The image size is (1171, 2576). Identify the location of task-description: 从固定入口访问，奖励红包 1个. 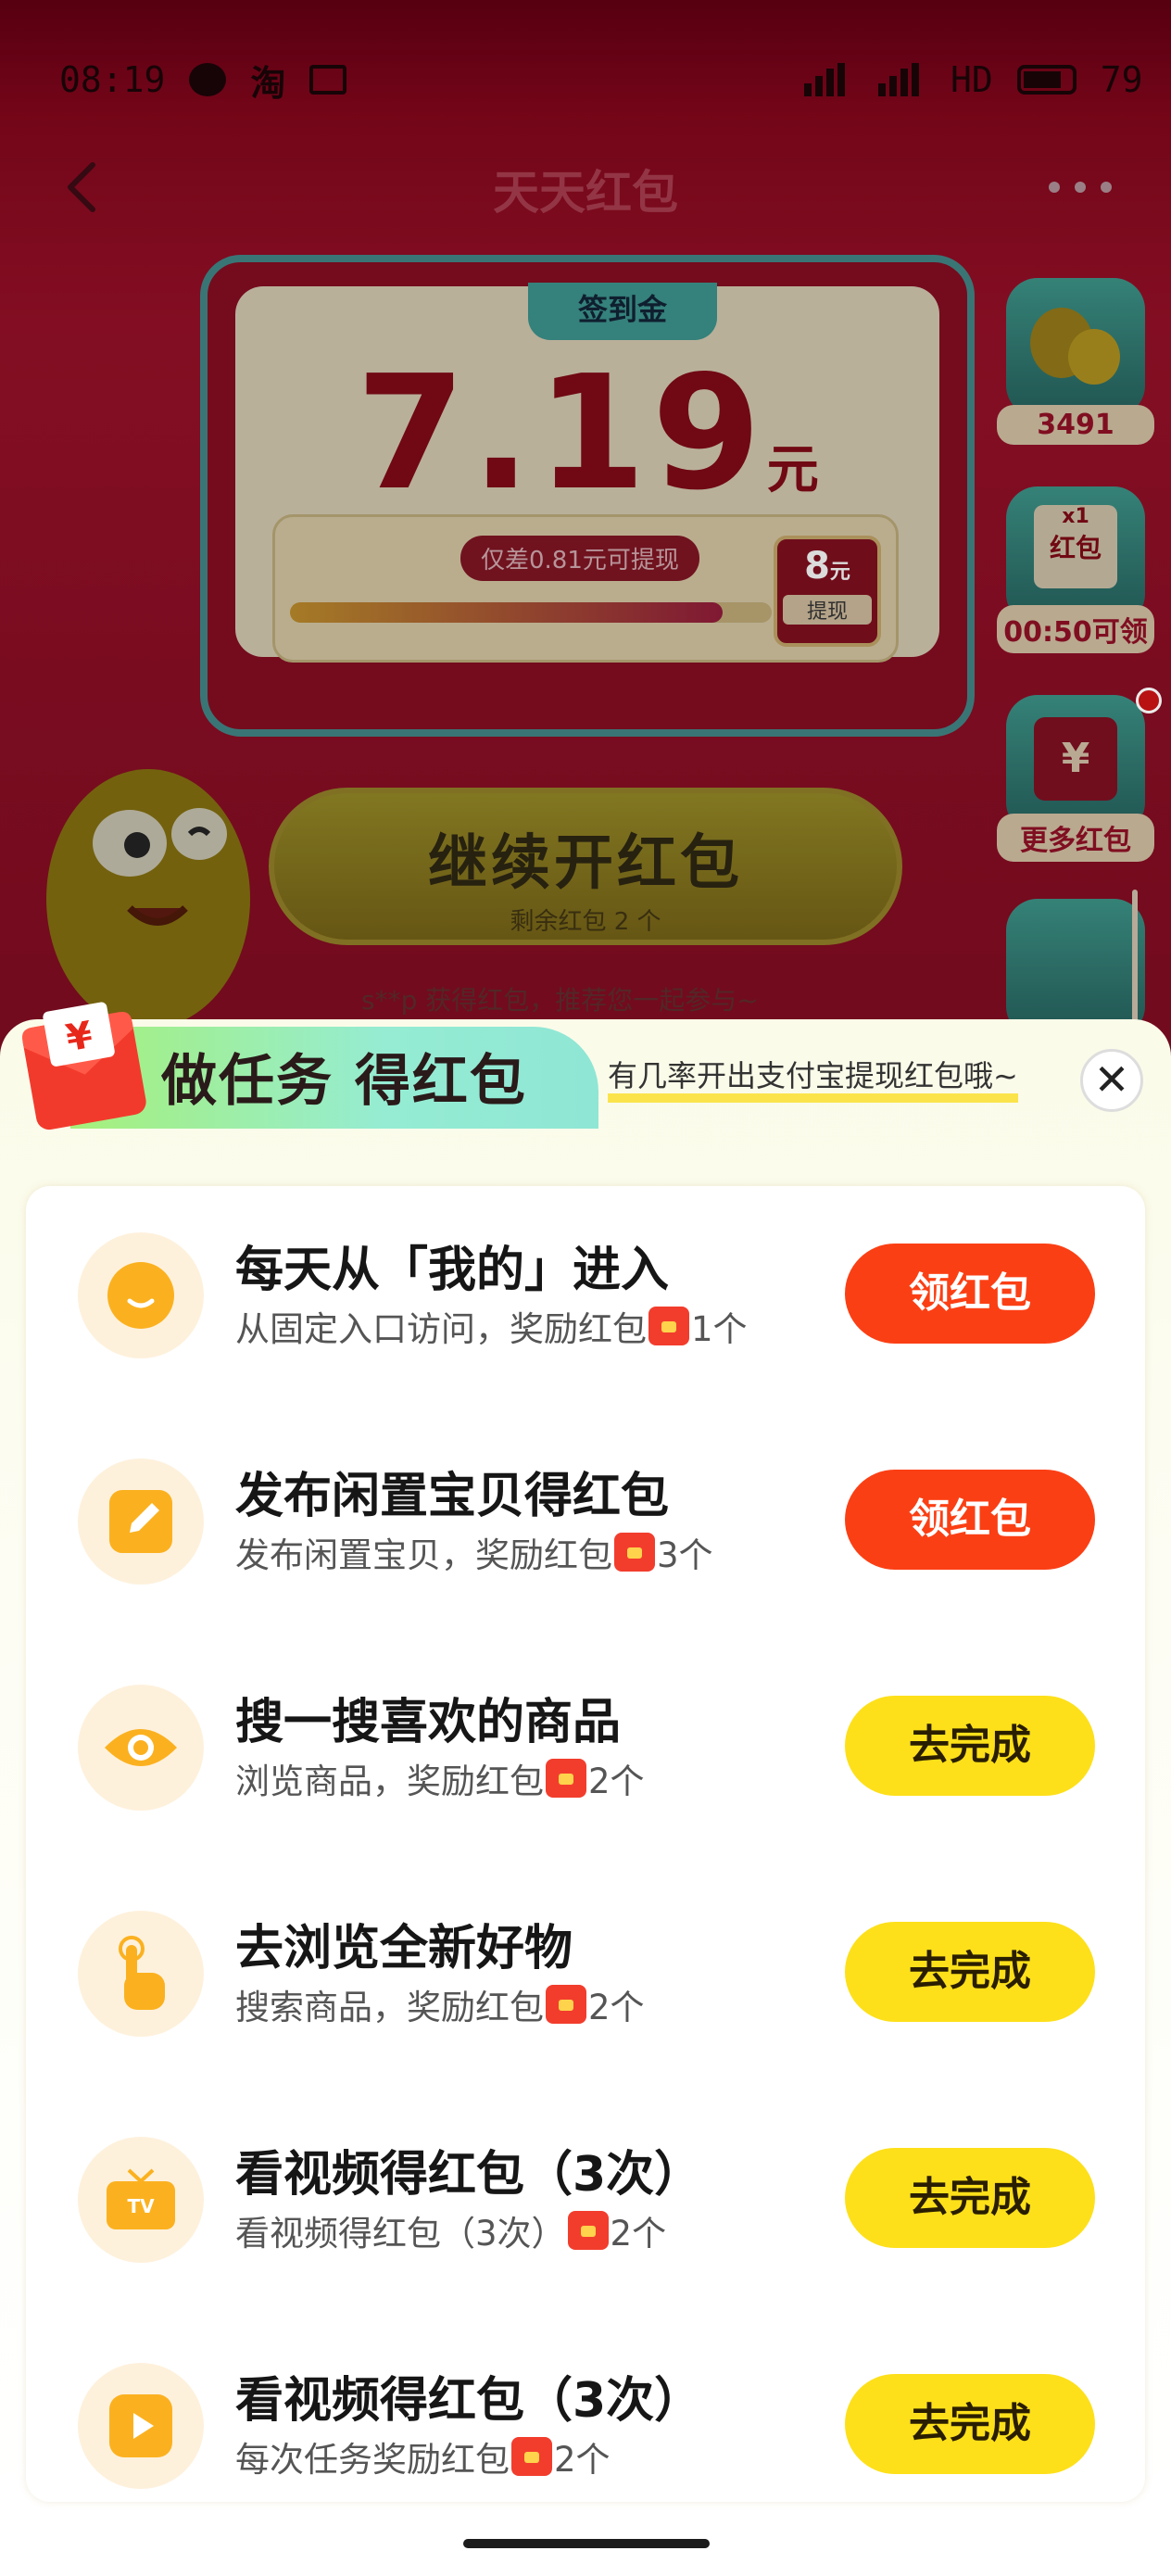
(492, 1326).